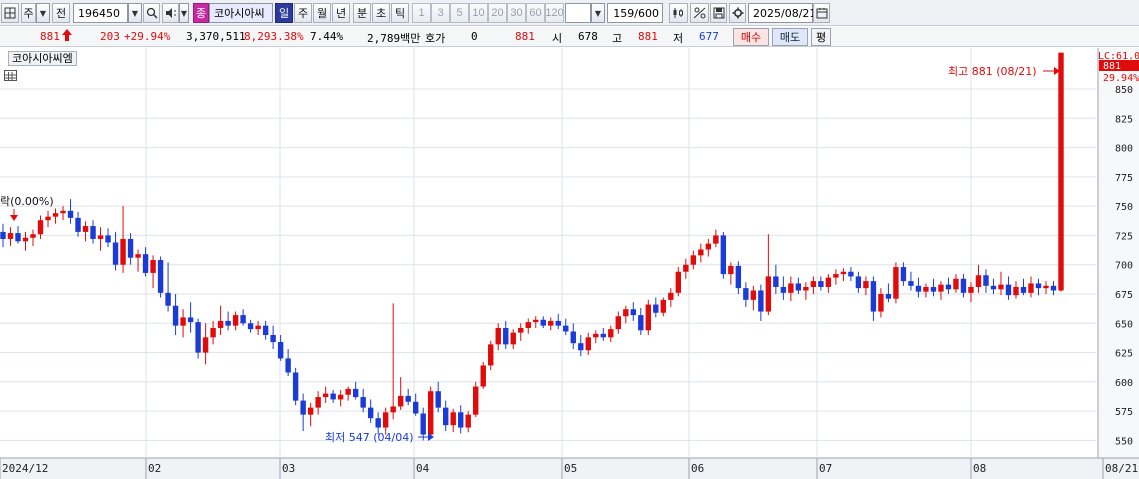 The image size is (1139, 479). I want to click on volume: 3,370,511, so click(216, 36).